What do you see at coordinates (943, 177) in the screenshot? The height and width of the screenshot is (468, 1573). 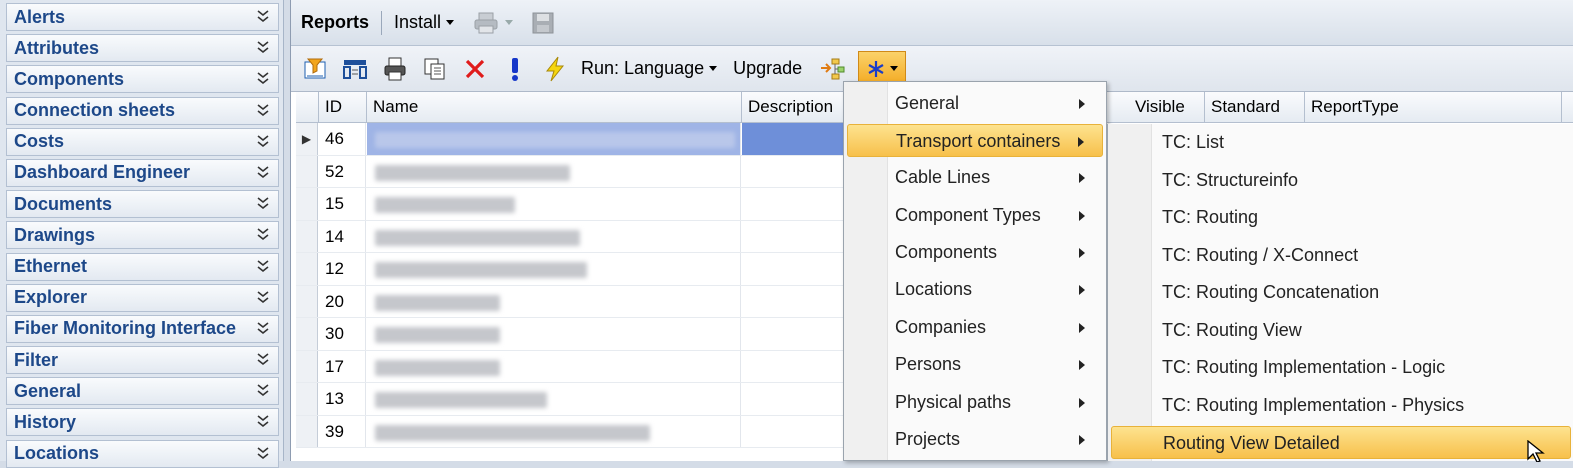 I see `menu-item-label: Cable Lines` at bounding box center [943, 177].